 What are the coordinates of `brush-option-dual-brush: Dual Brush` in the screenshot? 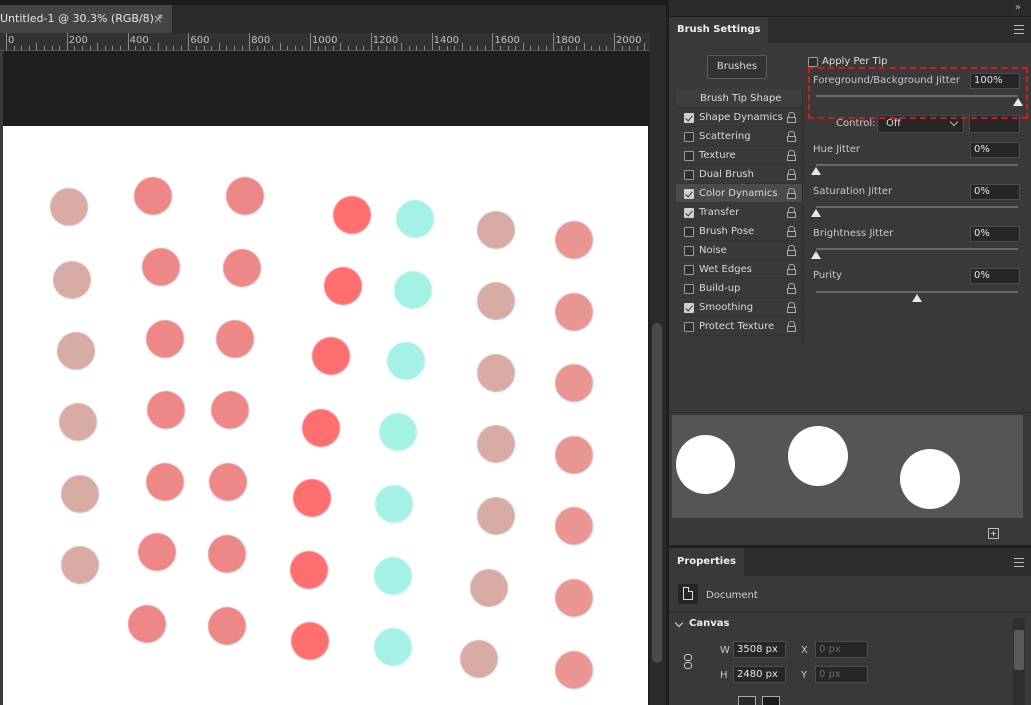 It's located at (739, 174).